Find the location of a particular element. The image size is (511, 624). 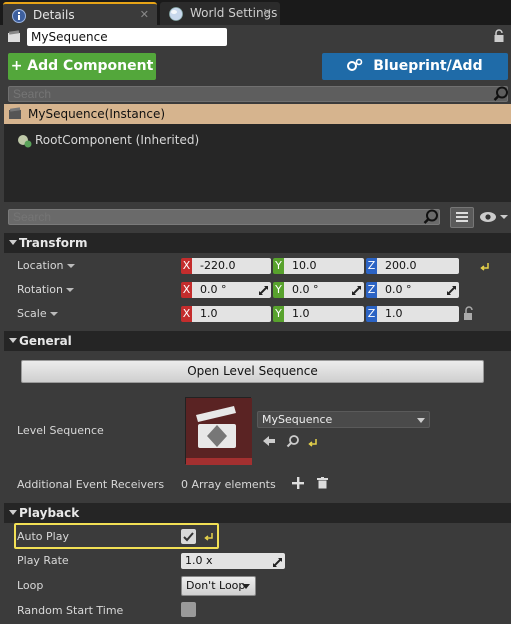

scale-z-field: Z 1.0 is located at coordinates (412, 314).